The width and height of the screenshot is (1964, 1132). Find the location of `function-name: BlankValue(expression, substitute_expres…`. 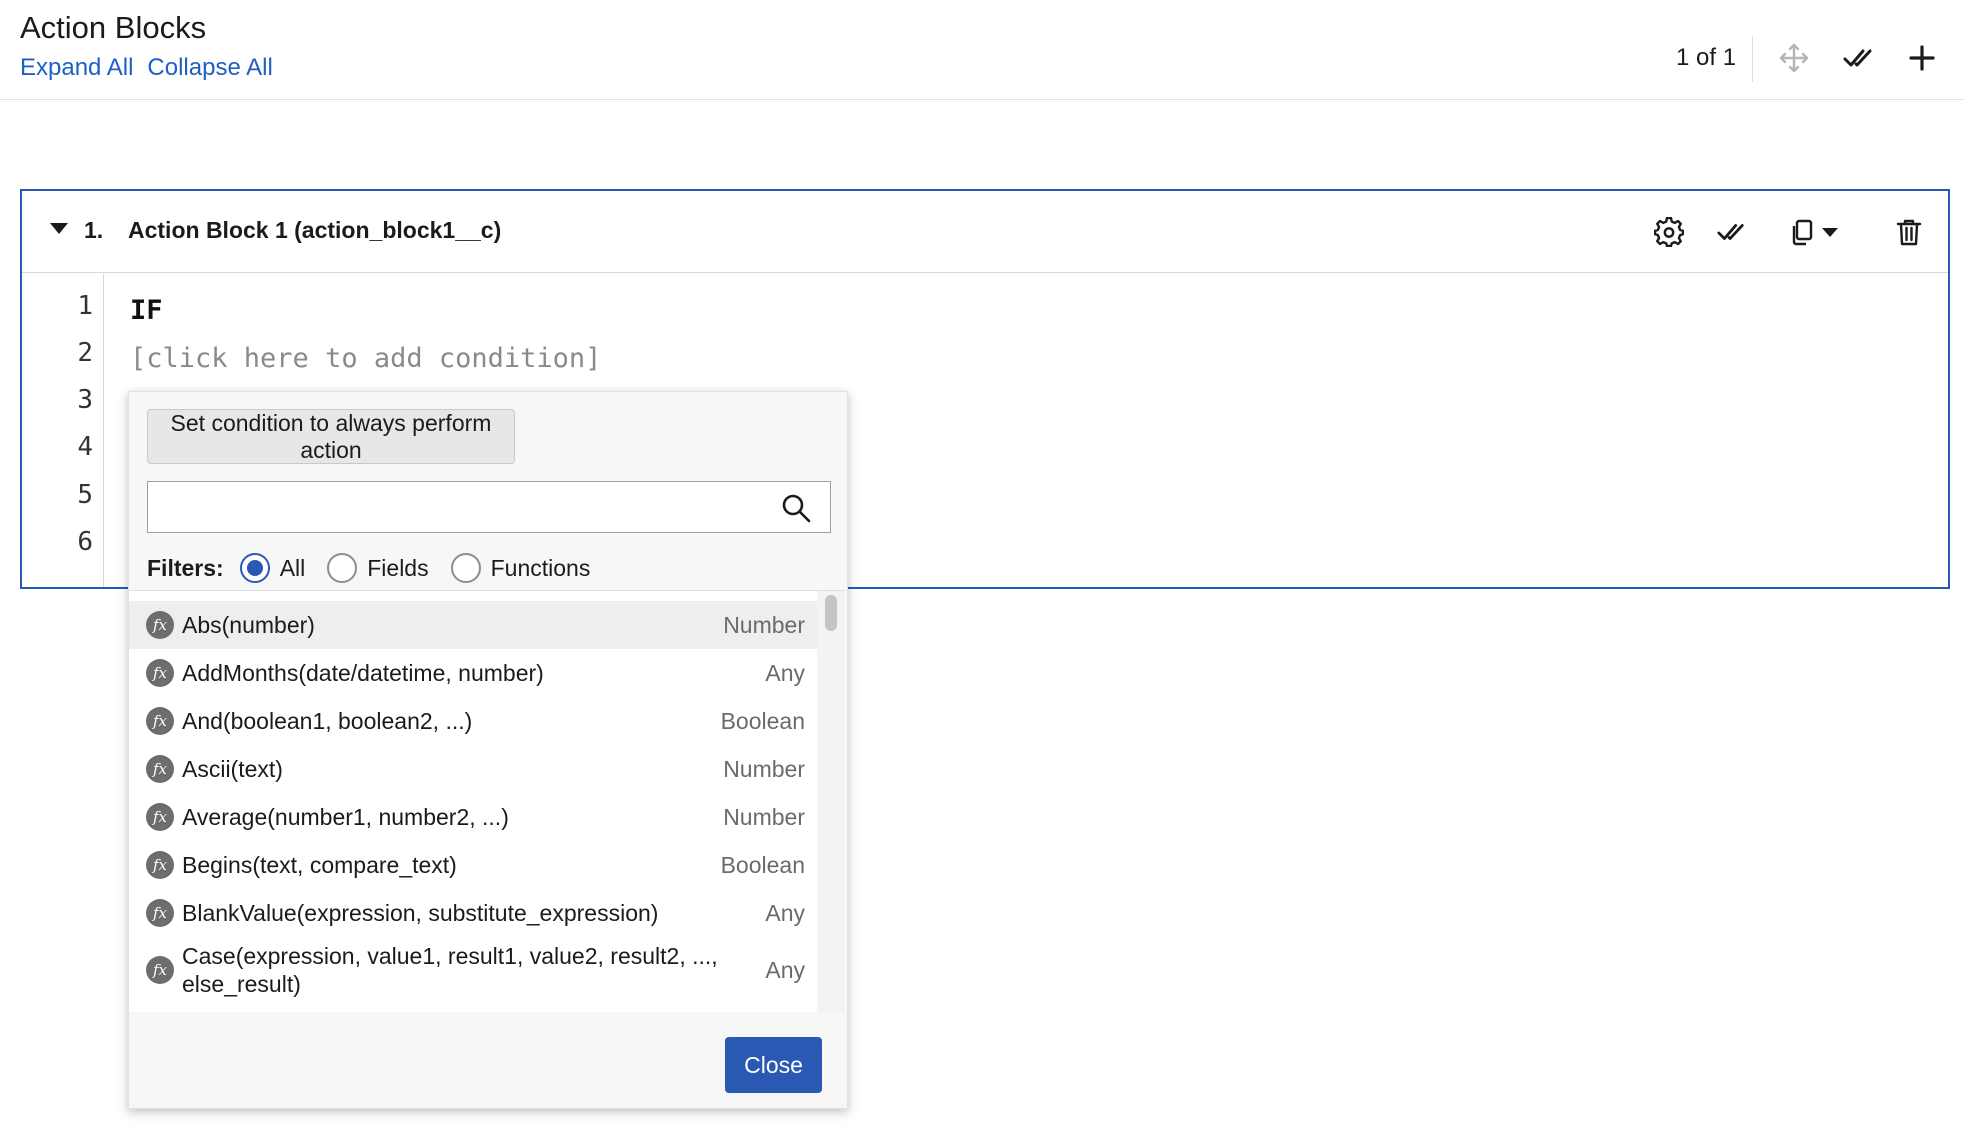

function-name: BlankValue(expression, substitute_expres… is located at coordinates (420, 913).